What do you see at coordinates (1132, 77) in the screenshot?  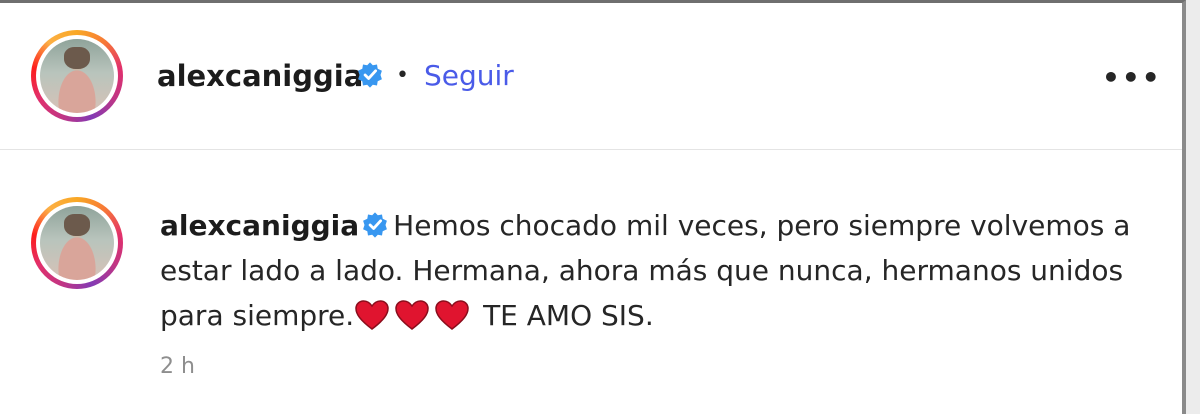 I see `more-options-icon: •••` at bounding box center [1132, 77].